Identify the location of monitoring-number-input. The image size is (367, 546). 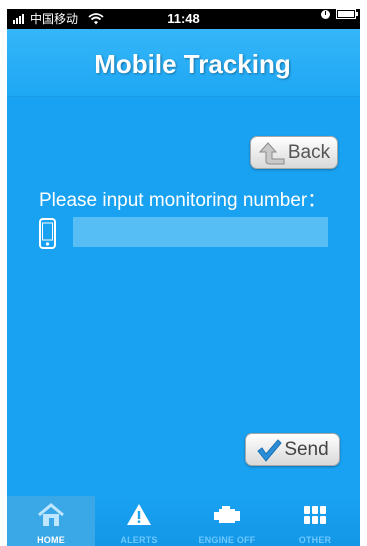
(200, 232).